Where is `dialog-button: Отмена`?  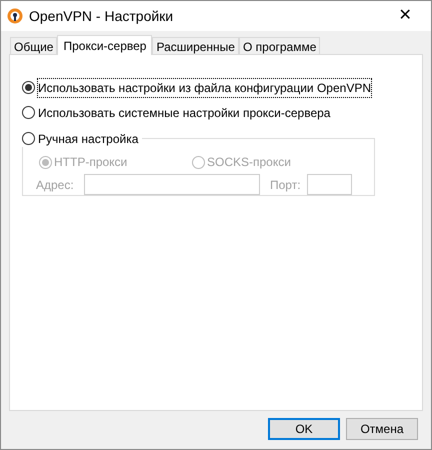 dialog-button: Отмена is located at coordinates (382, 429).